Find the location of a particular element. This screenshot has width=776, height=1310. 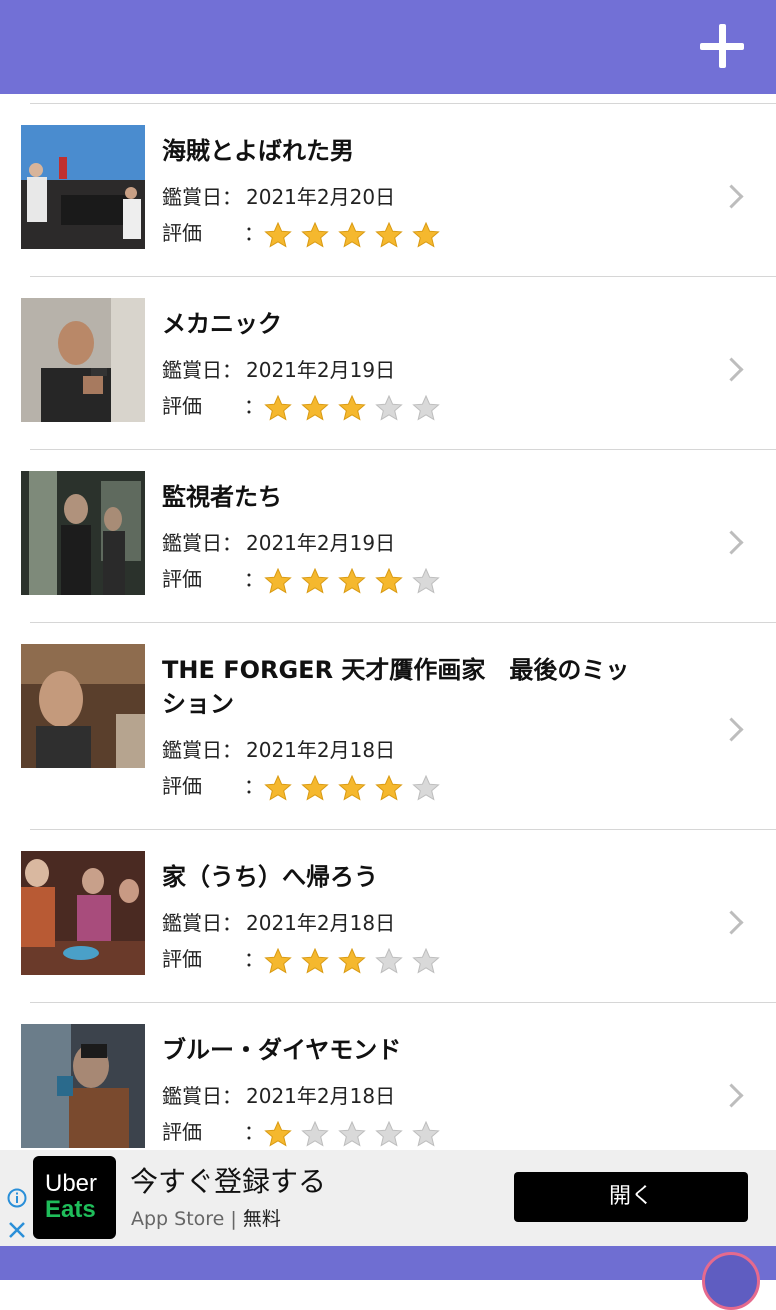

movie-row: 海賊とよばれた男 鑑賞日： 2021年2月20日 評価： is located at coordinates (388, 190).